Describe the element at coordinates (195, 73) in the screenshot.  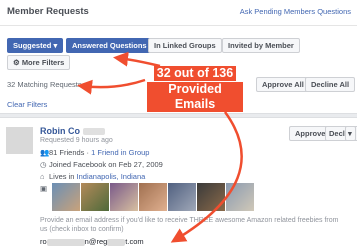
I see `annotation-line-1: 32 out of 136` at that location.